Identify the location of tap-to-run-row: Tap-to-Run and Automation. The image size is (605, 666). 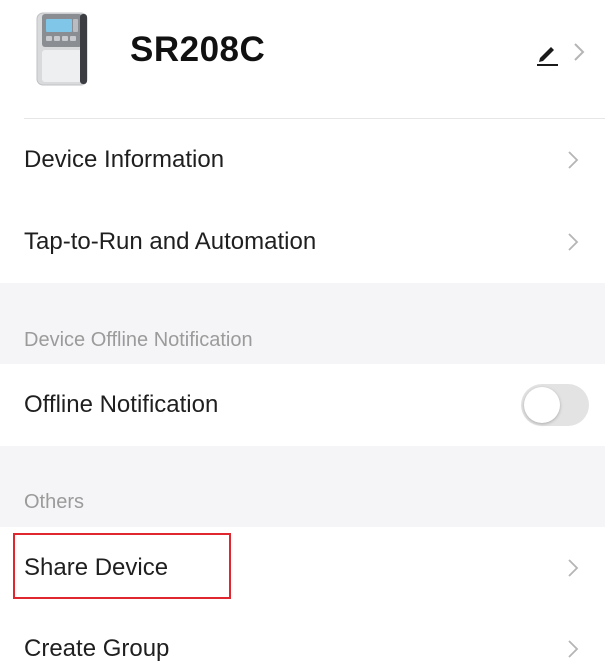
(302, 242).